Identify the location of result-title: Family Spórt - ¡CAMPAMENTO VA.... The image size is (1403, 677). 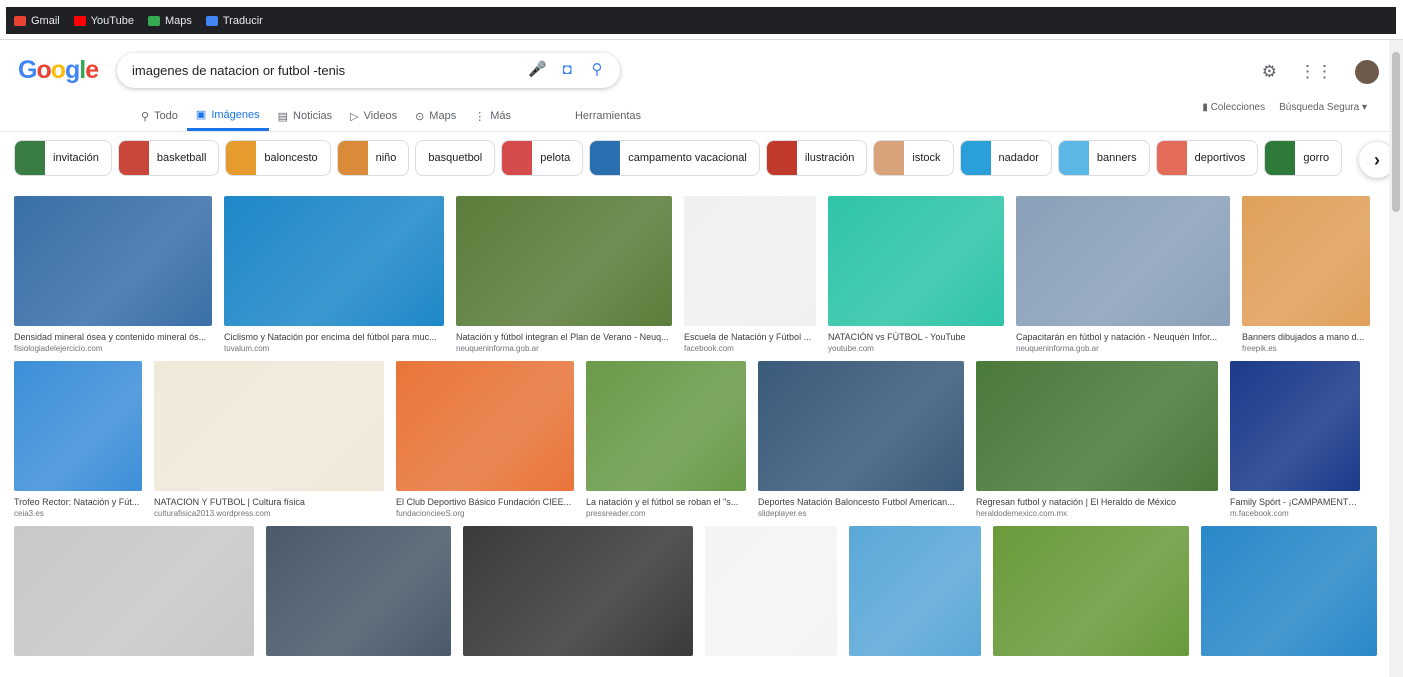
(1295, 502).